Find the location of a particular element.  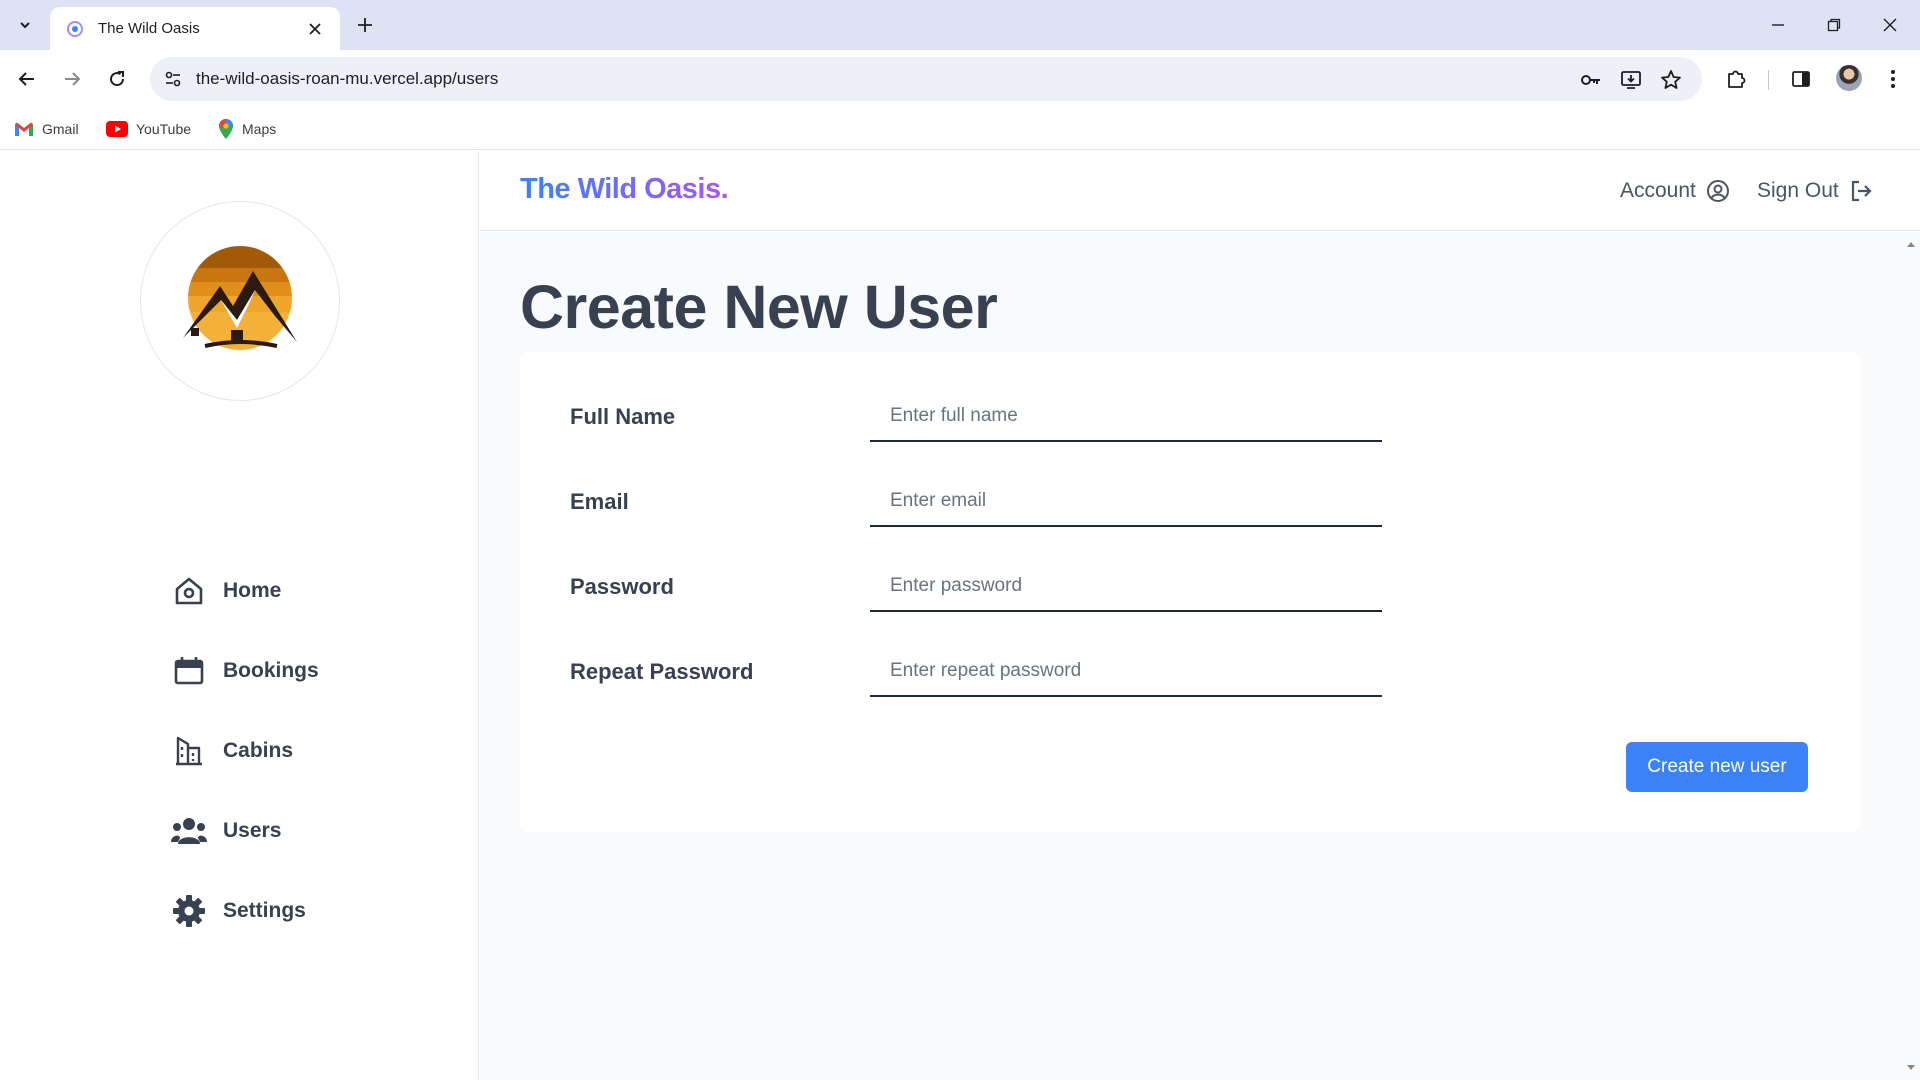

repeat-password-input is located at coordinates (1126, 672).